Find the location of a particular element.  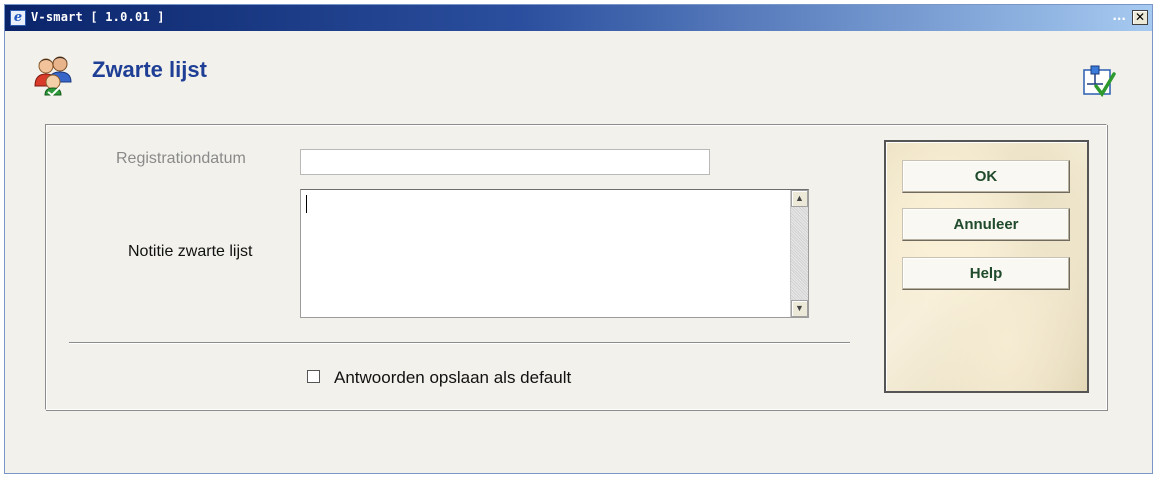

ok-button: OK is located at coordinates (986, 176).